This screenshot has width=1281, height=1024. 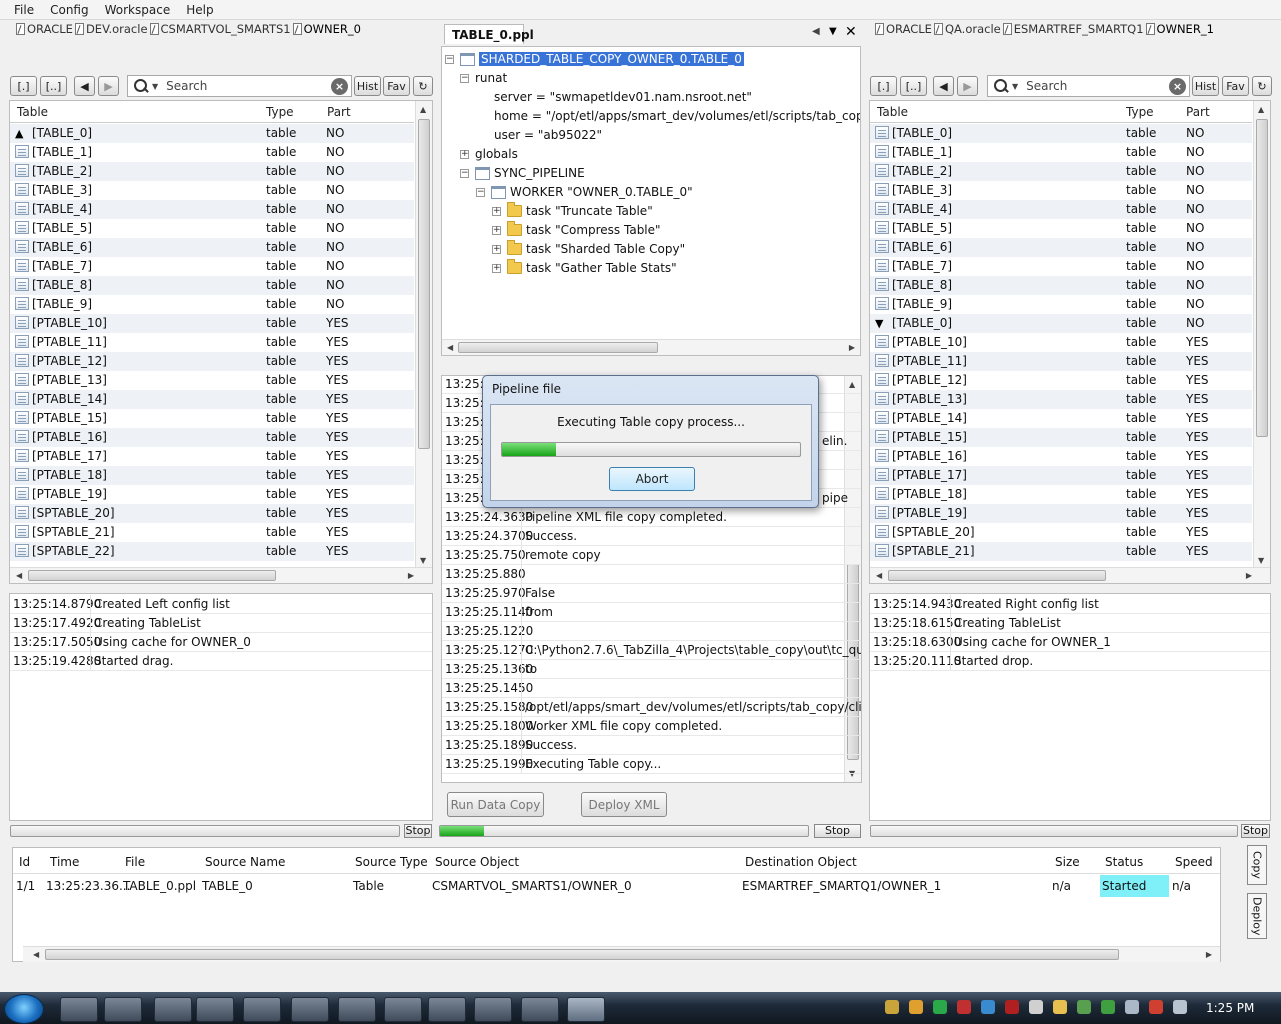 I want to click on left-hist-button: Hist, so click(x=367, y=86).